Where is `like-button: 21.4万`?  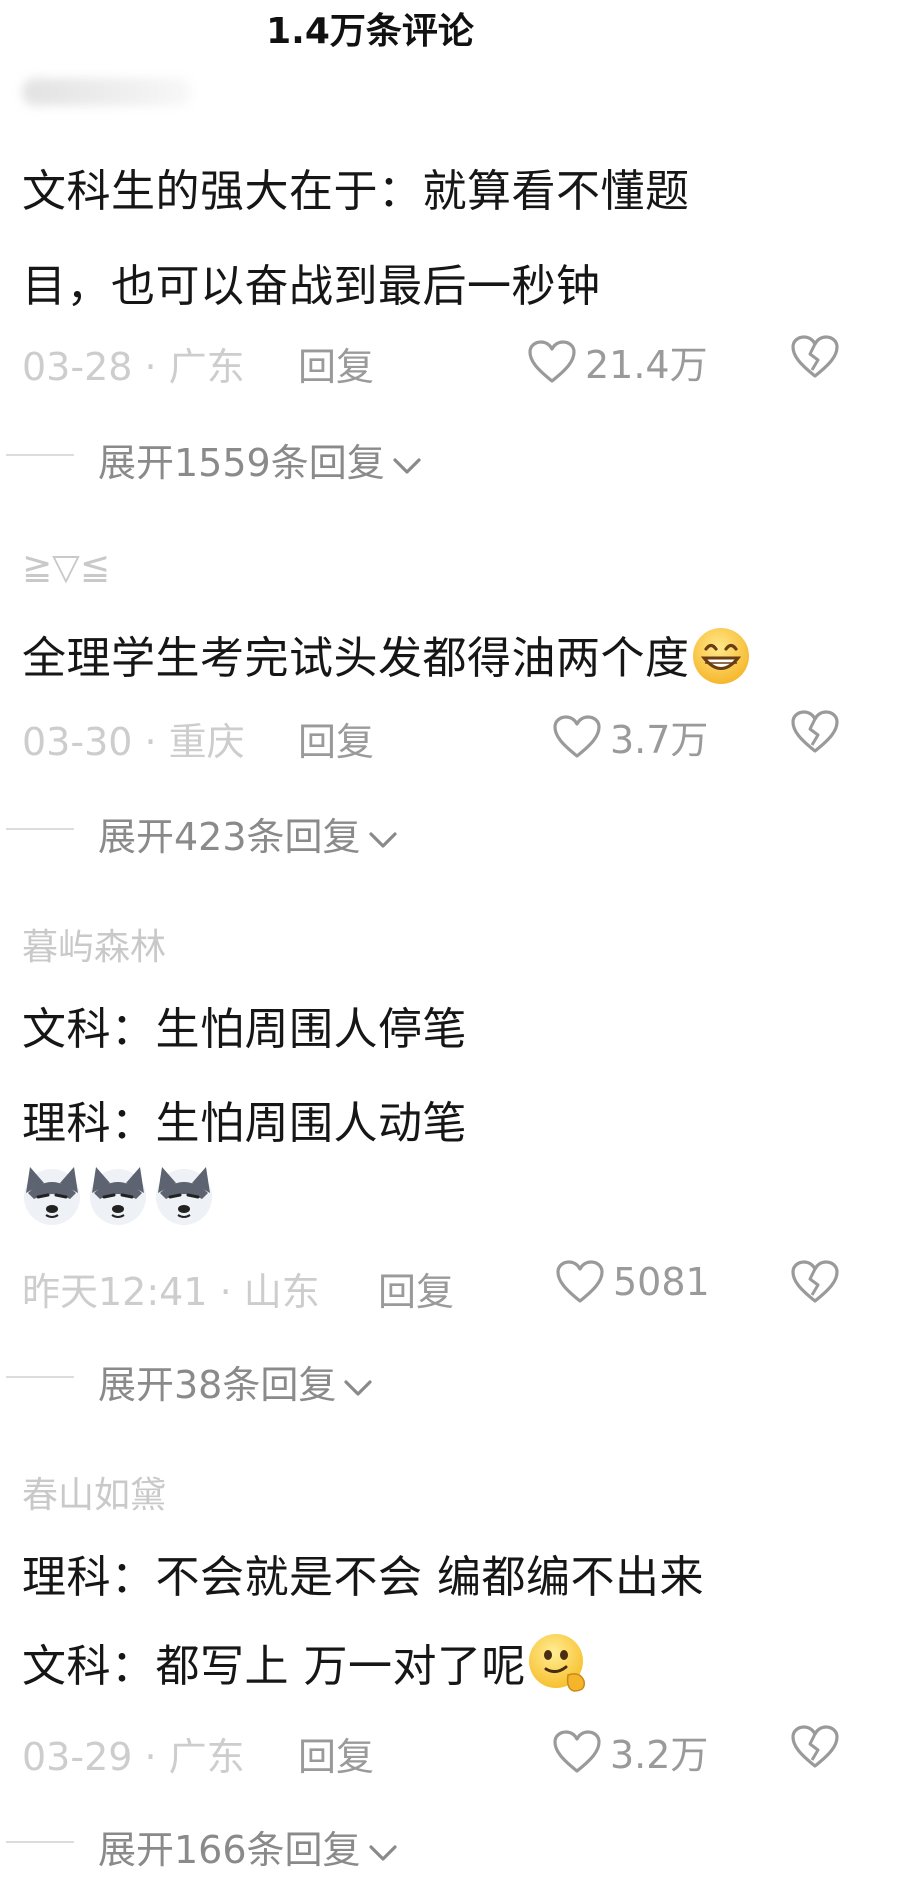 like-button: 21.4万 is located at coordinates (617, 361).